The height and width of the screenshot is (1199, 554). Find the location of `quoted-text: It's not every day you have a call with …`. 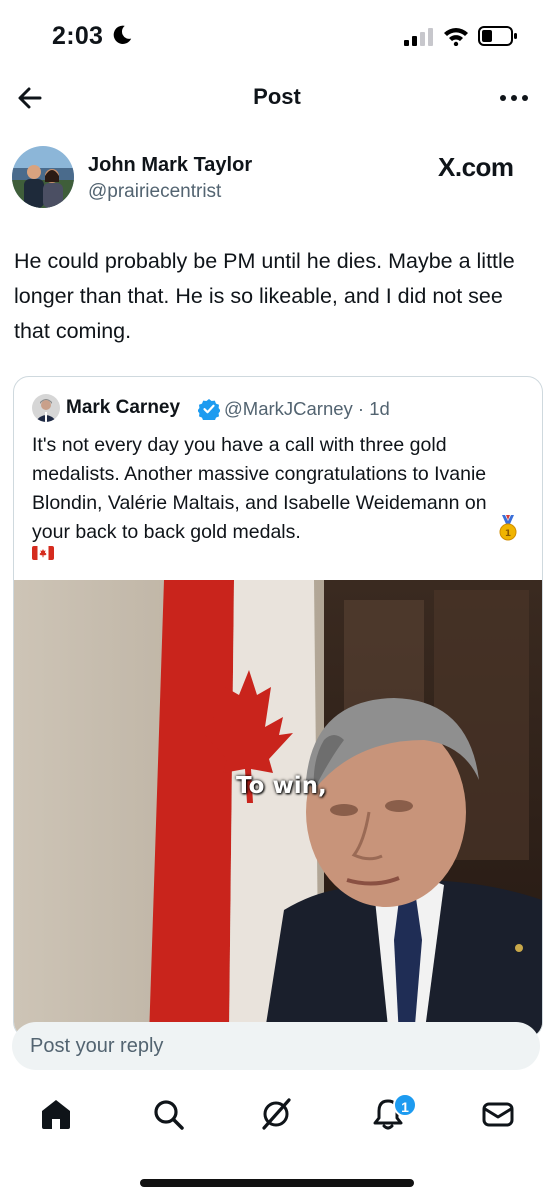

quoted-text: It's not every day you have a call with … is located at coordinates (259, 488).